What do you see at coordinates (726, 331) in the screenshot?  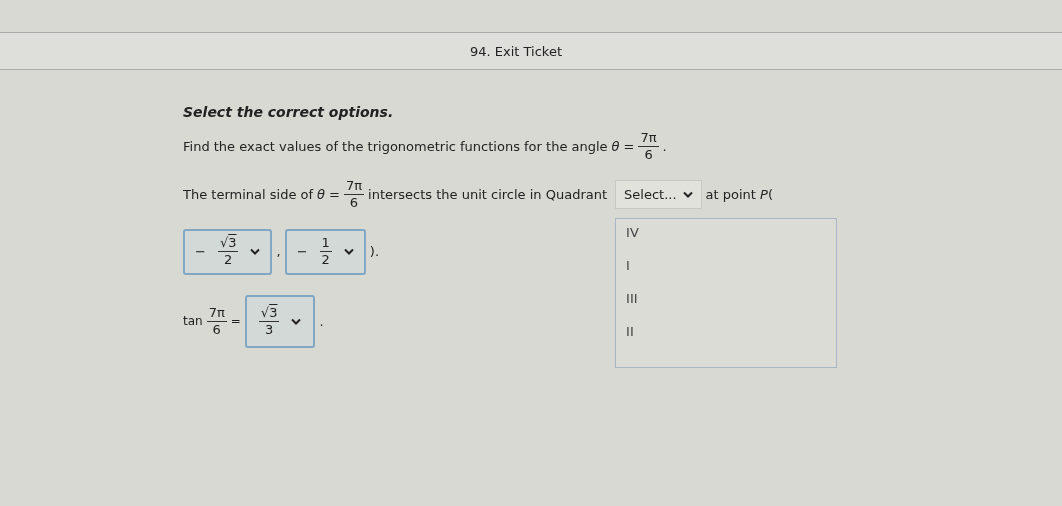 I see `dropdown-option: II` at bounding box center [726, 331].